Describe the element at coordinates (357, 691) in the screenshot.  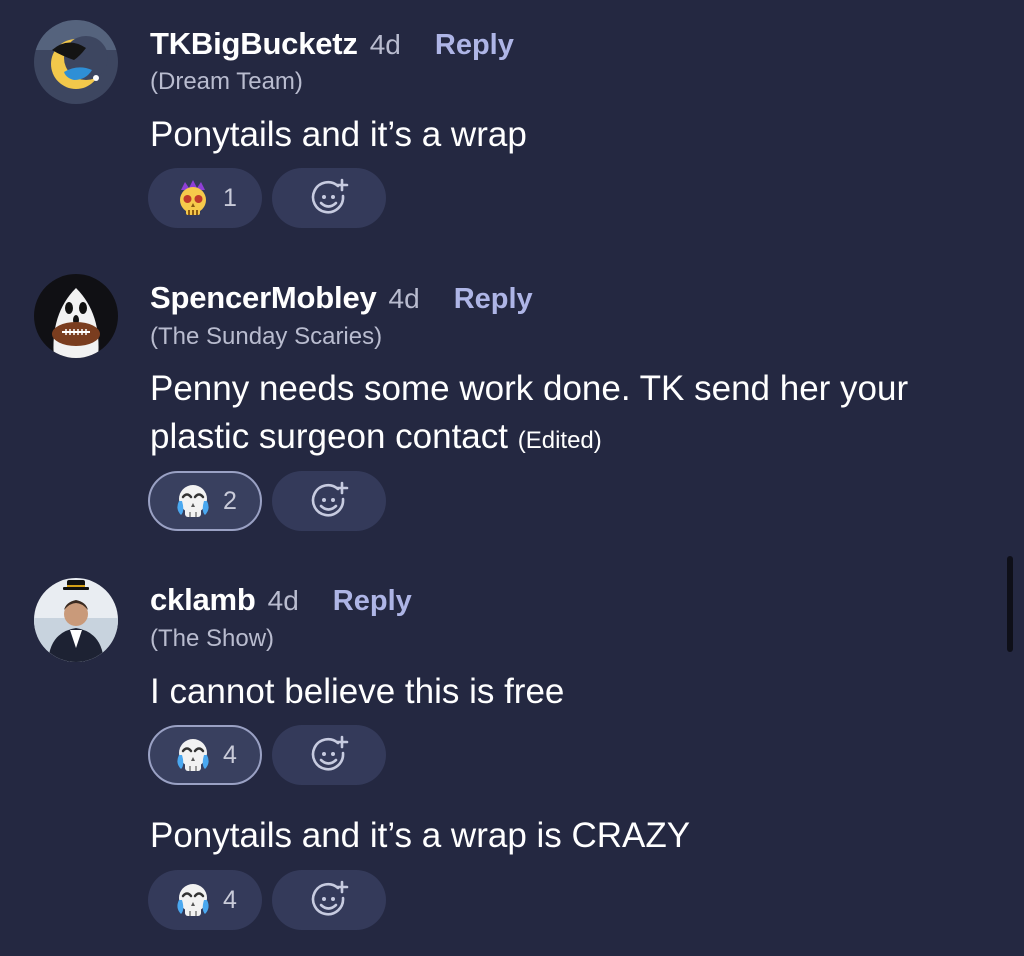
I see `comment-text: I cannot believe this is free` at that location.